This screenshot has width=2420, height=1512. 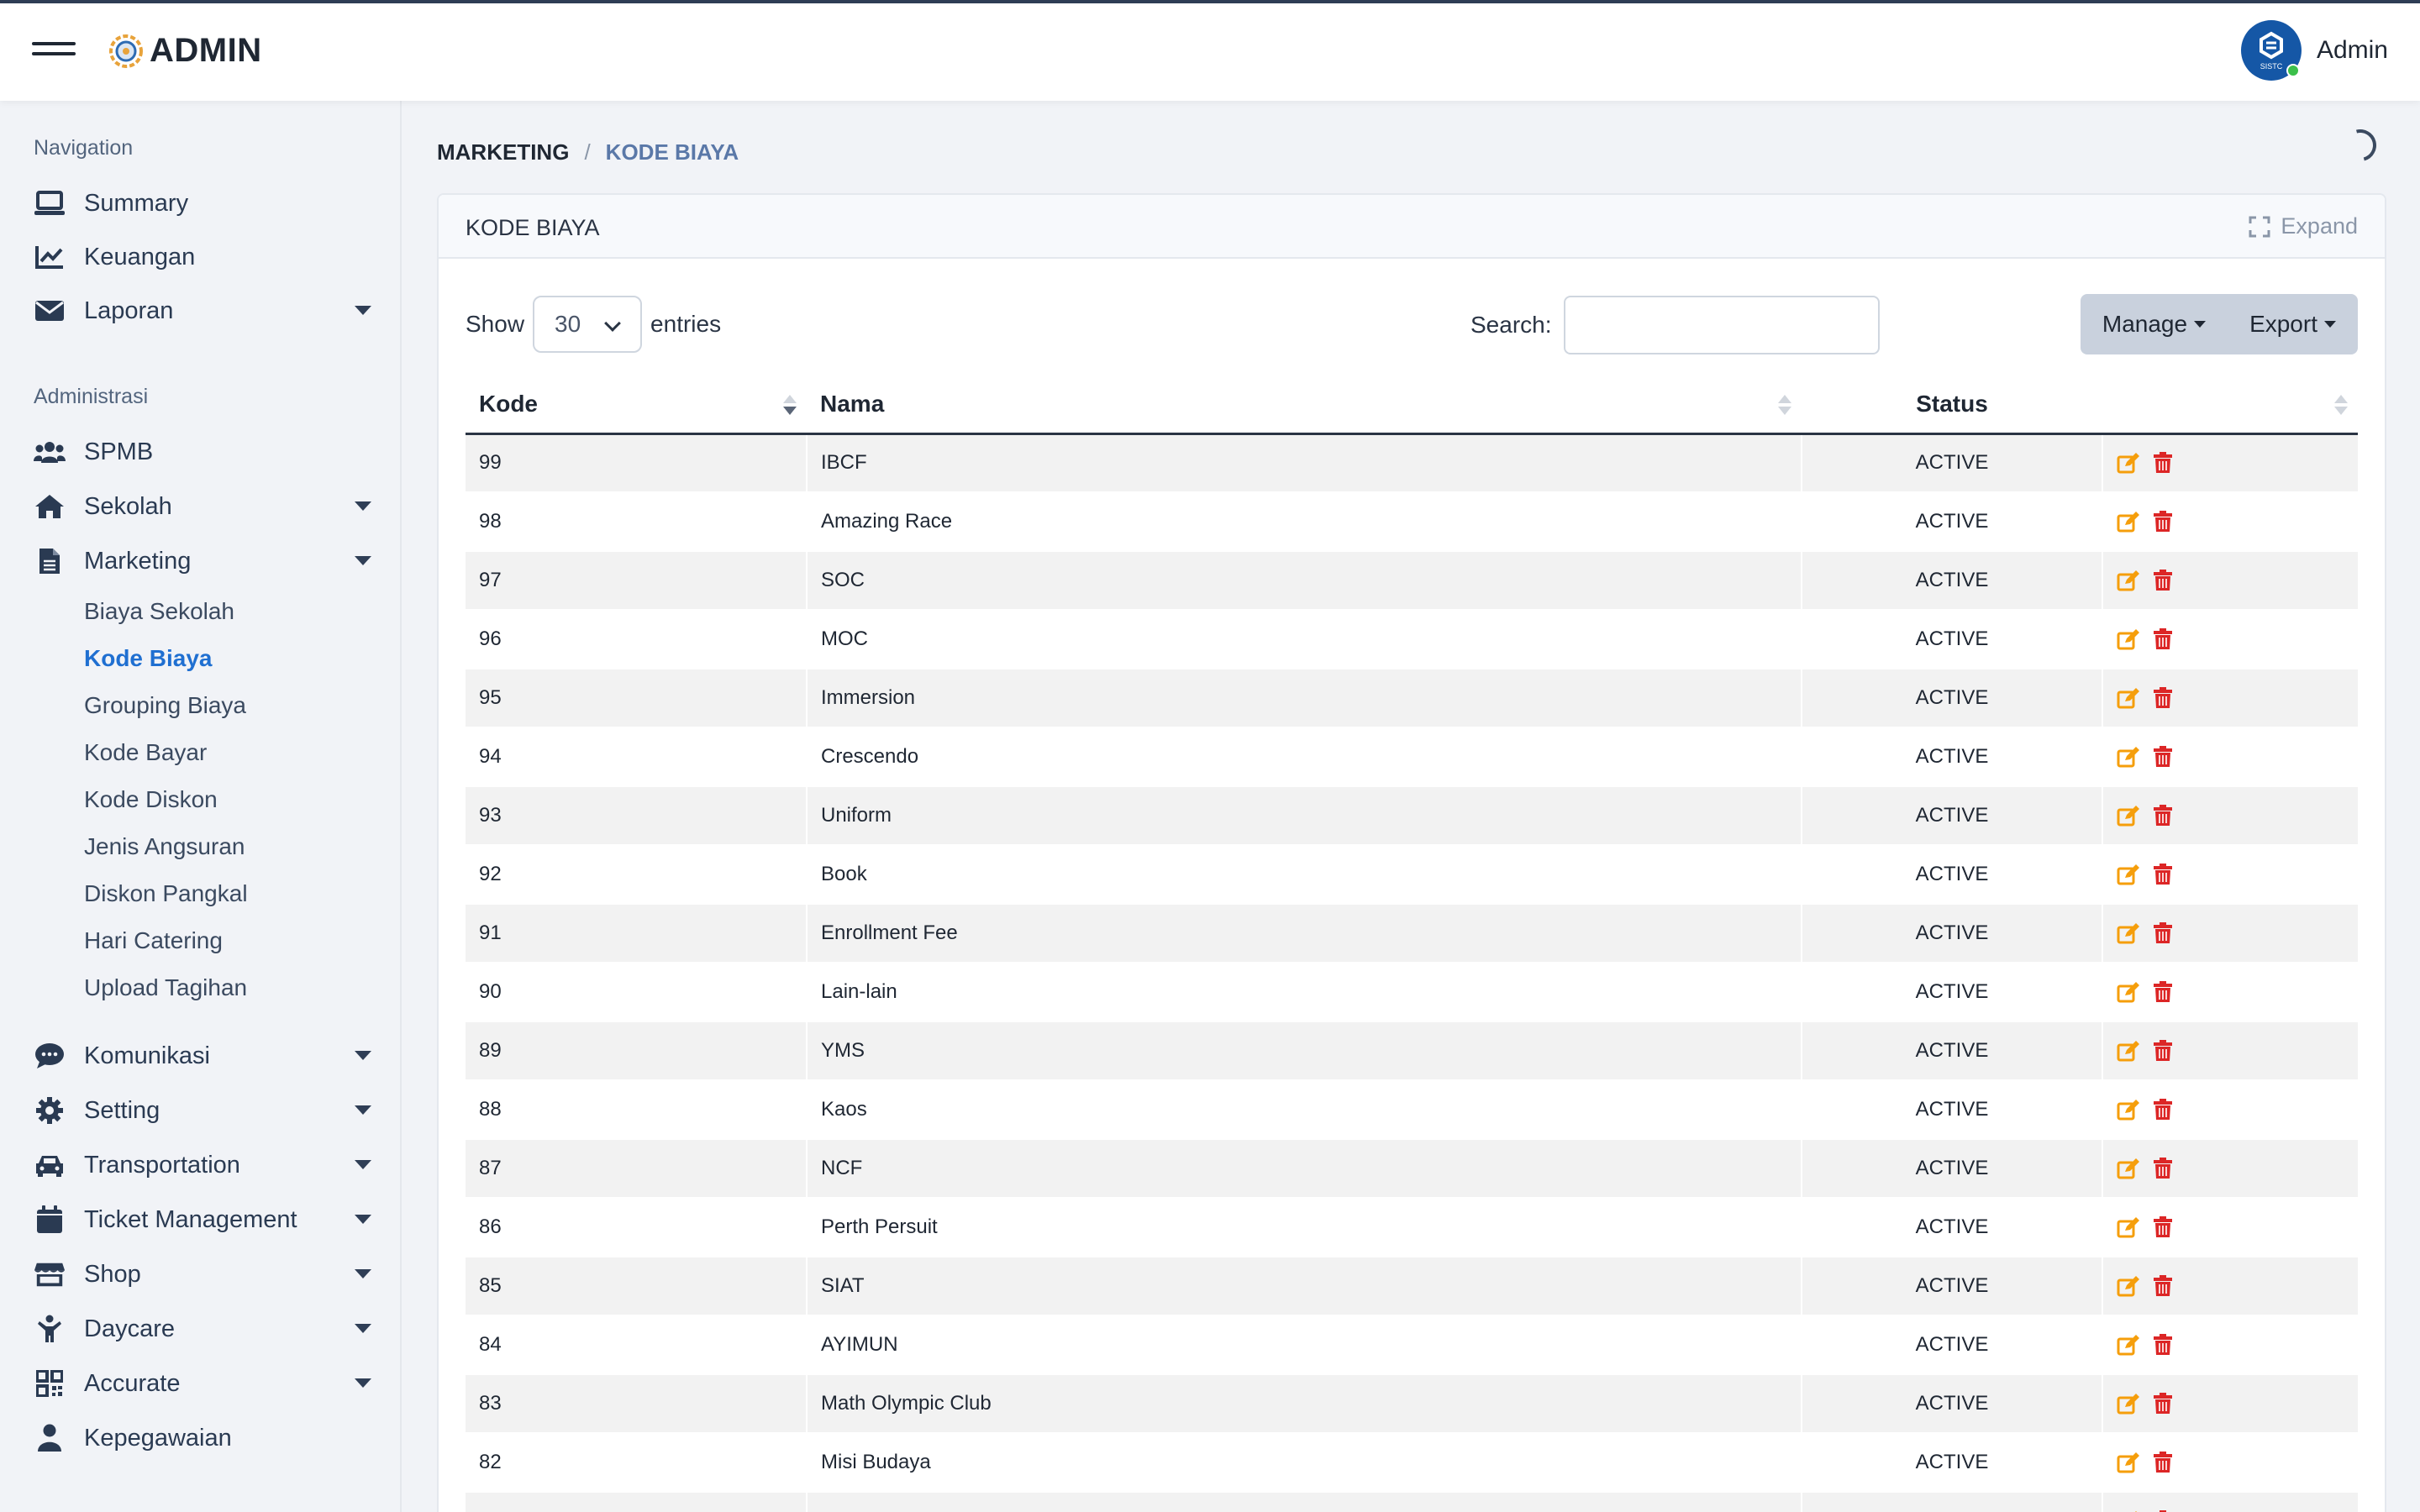 What do you see at coordinates (2230, 1345) in the screenshot?
I see `cell-actions` at bounding box center [2230, 1345].